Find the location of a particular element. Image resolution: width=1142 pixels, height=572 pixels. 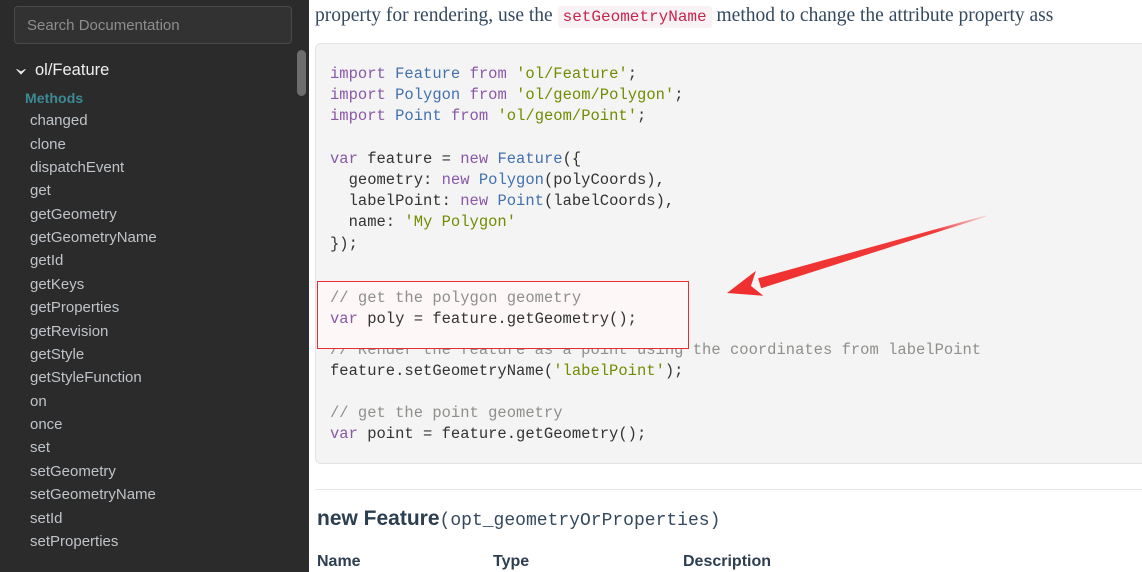

params-col-name: Name is located at coordinates (339, 561).